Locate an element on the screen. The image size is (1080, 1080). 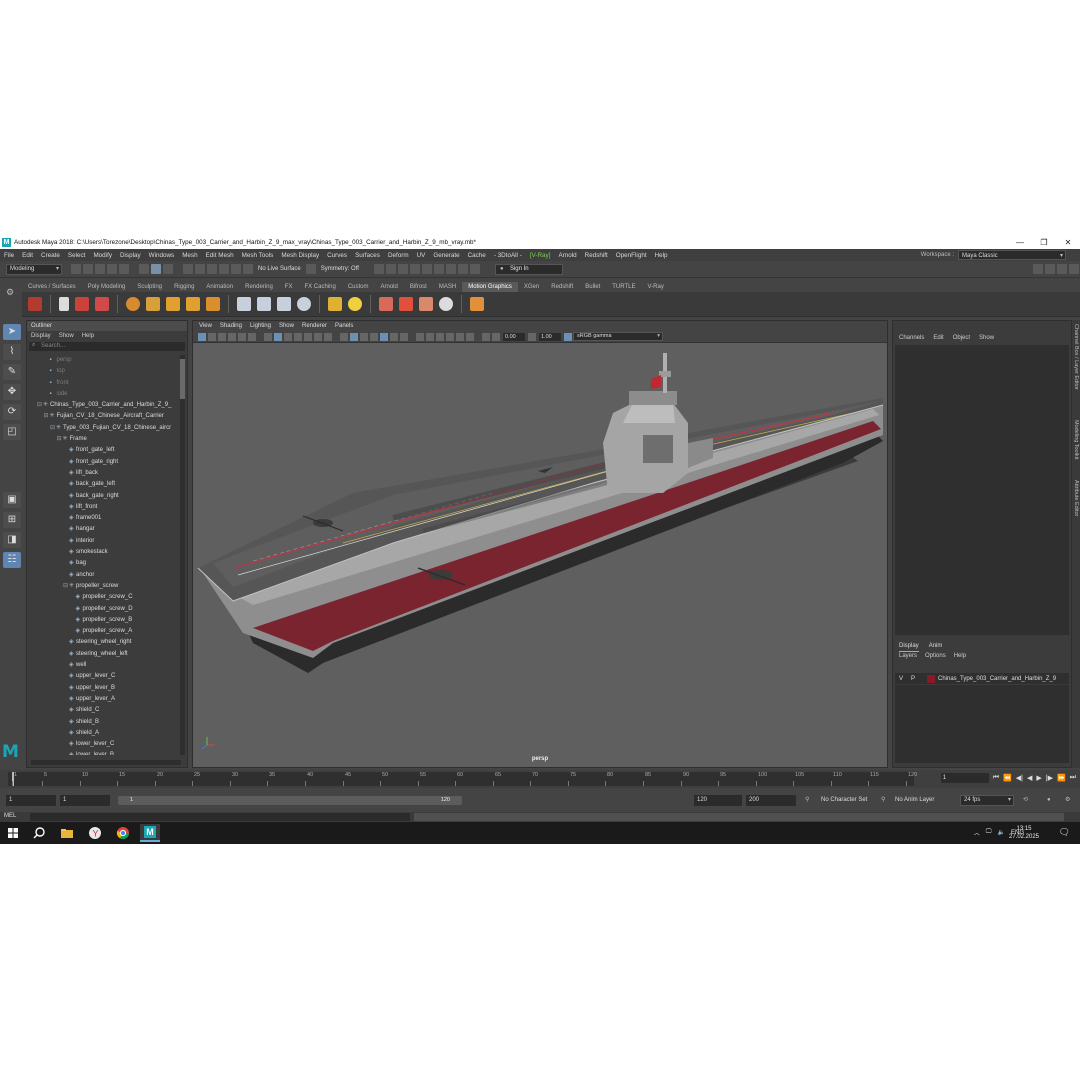
shelf-tab-animation: Animation is located at coordinates (219, 287).